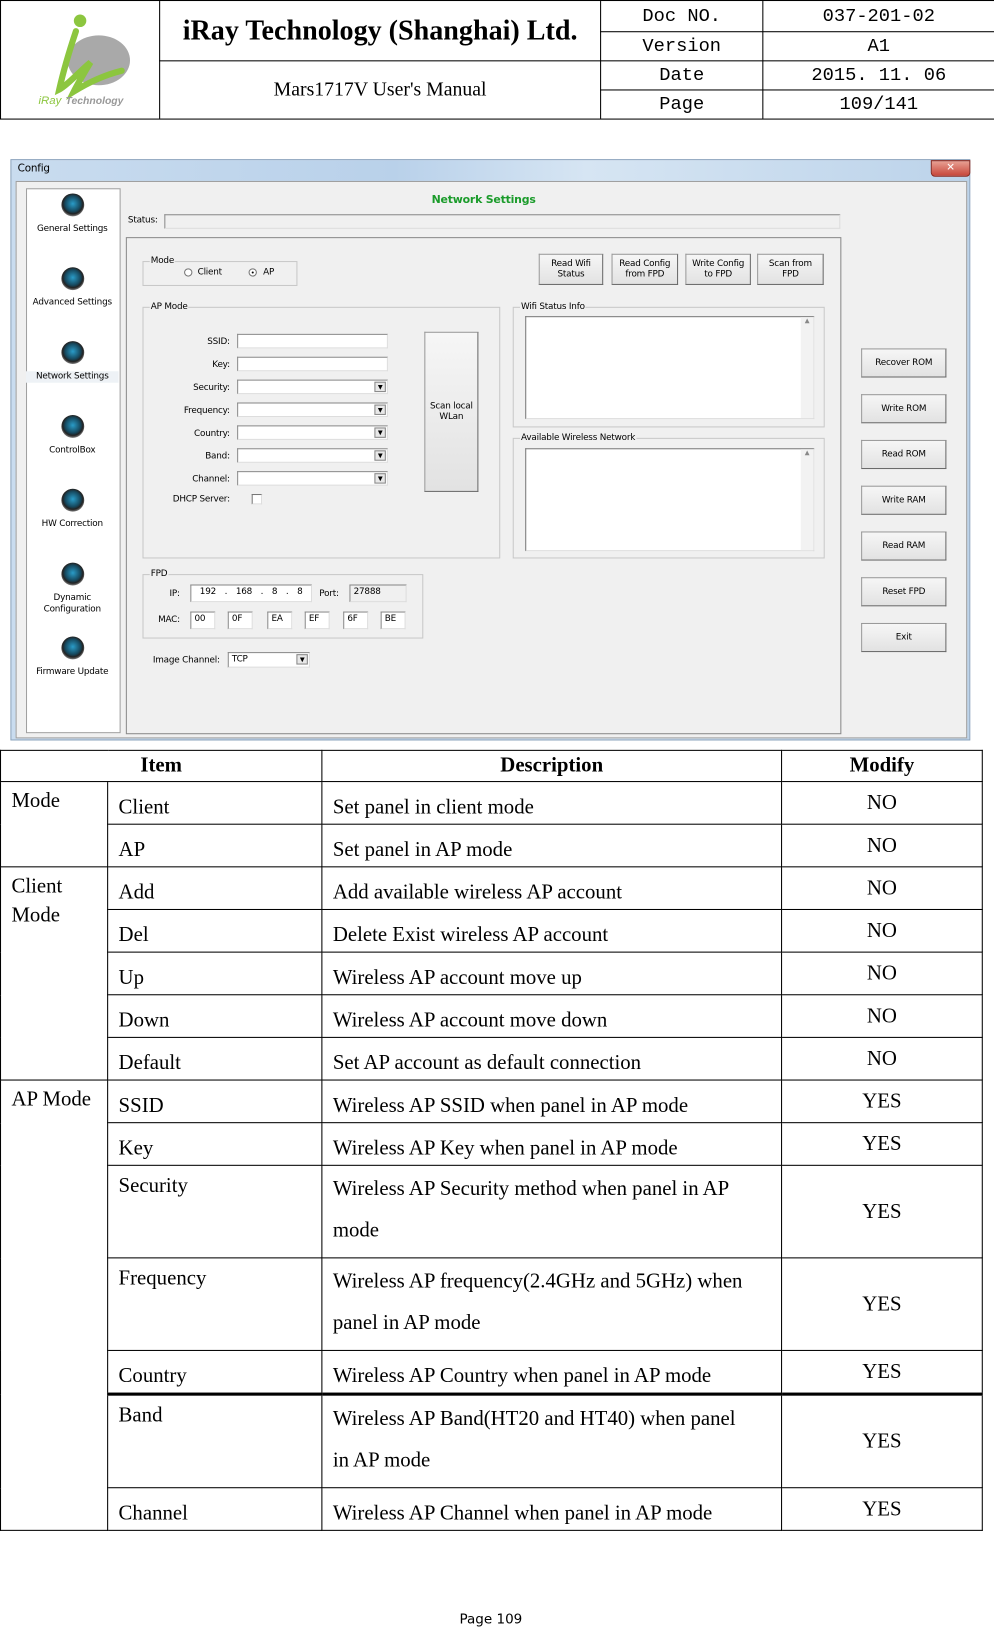 The height and width of the screenshot is (1631, 994). What do you see at coordinates (252, 272) in the screenshot?
I see `ap-radio` at bounding box center [252, 272].